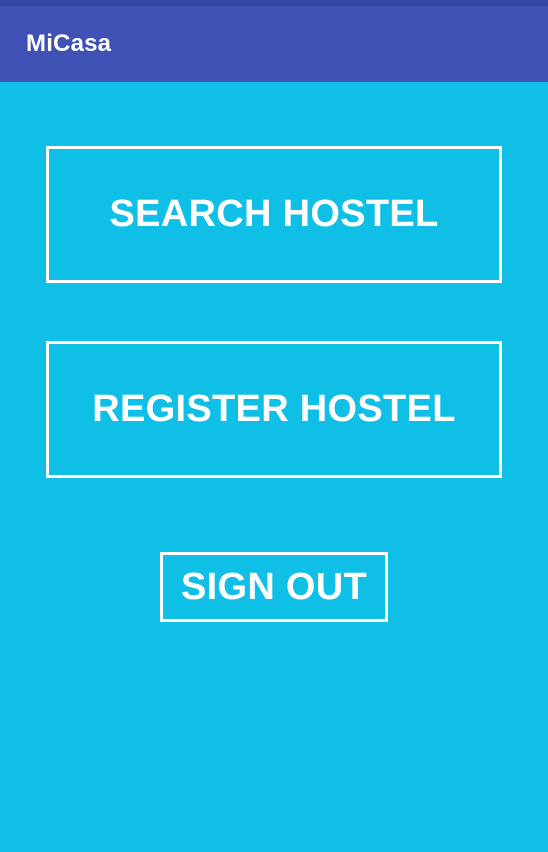  Describe the element at coordinates (274, 44) in the screenshot. I see `app-bar: MiCasa` at that location.